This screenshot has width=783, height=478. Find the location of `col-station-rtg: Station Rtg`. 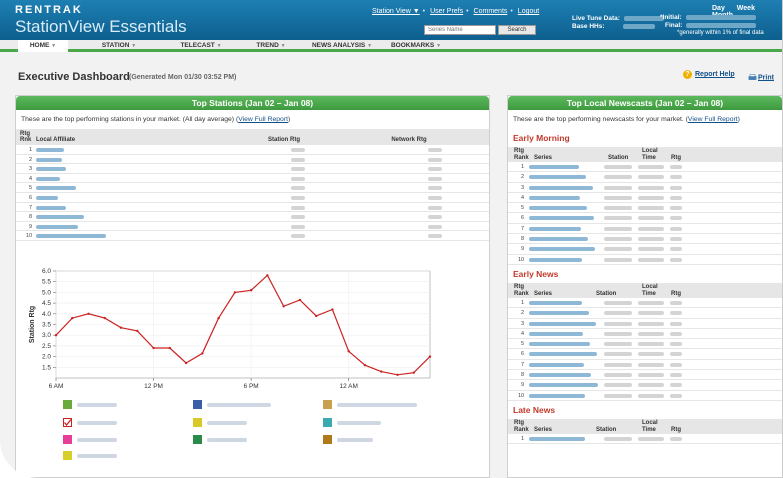

col-station-rtg: Station Rtg is located at coordinates (284, 140).